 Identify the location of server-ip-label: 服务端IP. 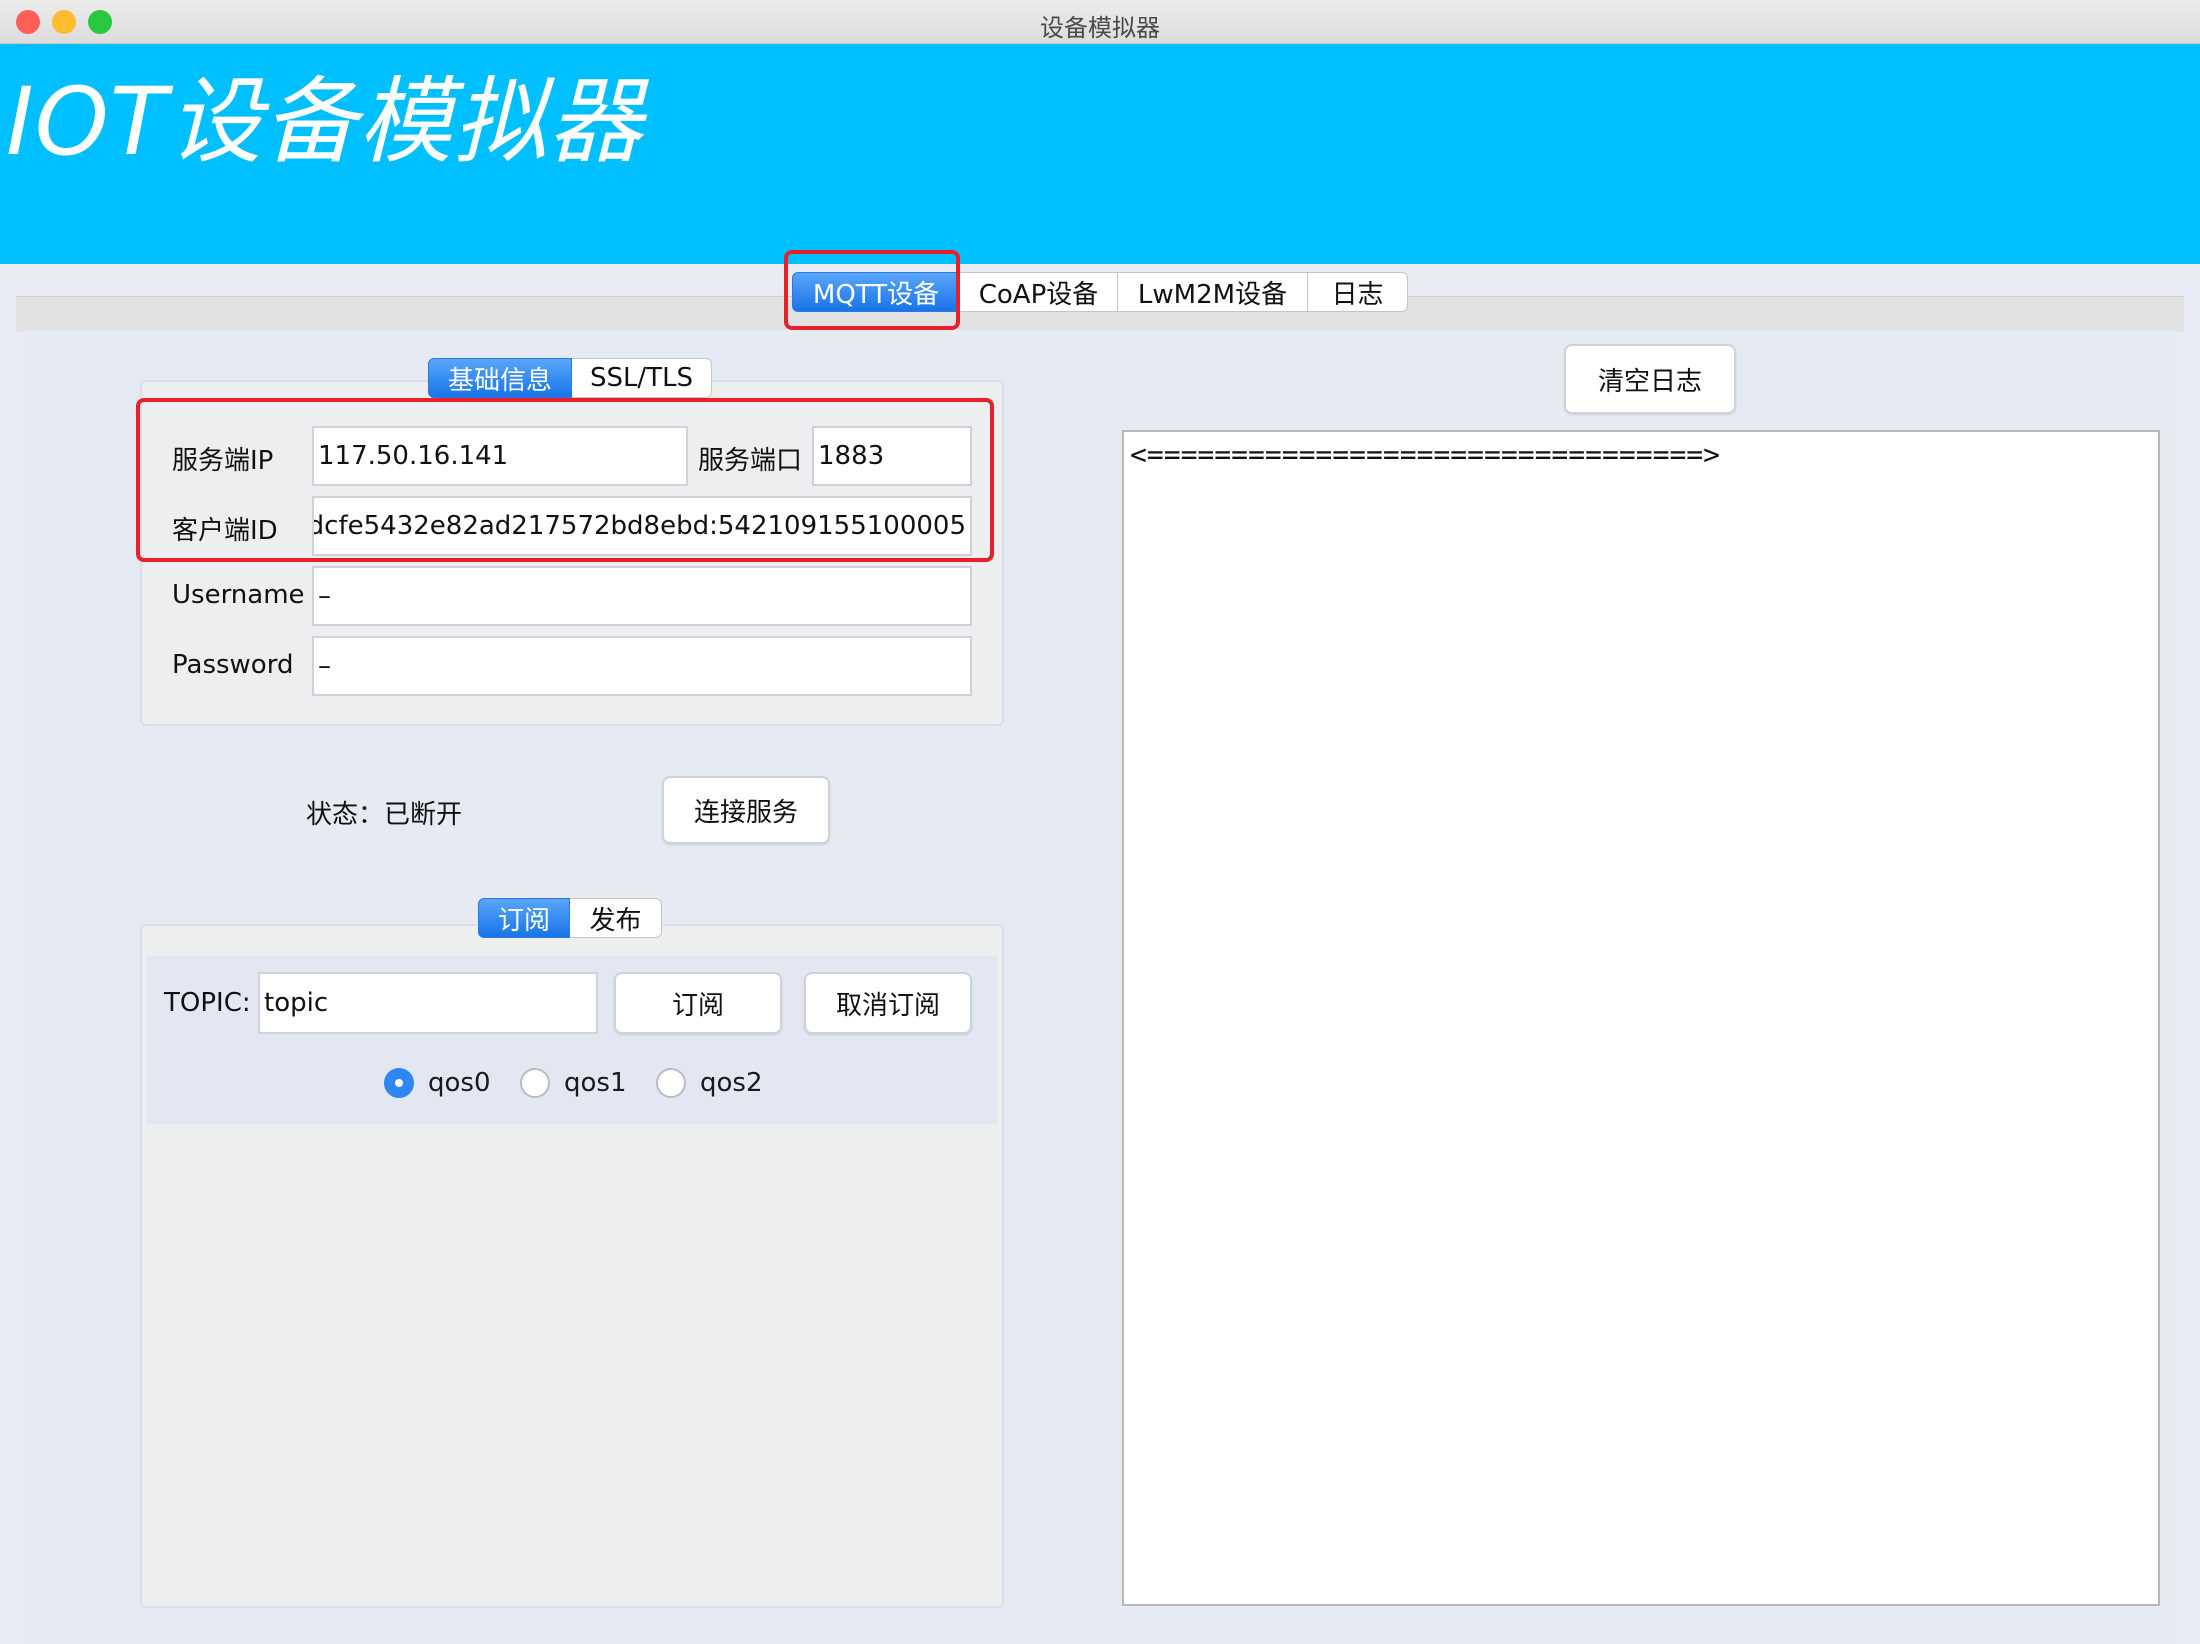
(223, 461).